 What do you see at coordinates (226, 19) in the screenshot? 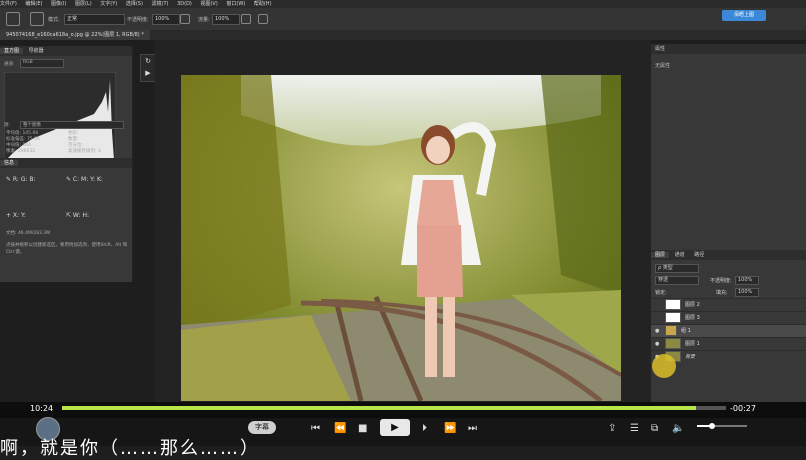
I see `flow-field: 100%` at bounding box center [226, 19].